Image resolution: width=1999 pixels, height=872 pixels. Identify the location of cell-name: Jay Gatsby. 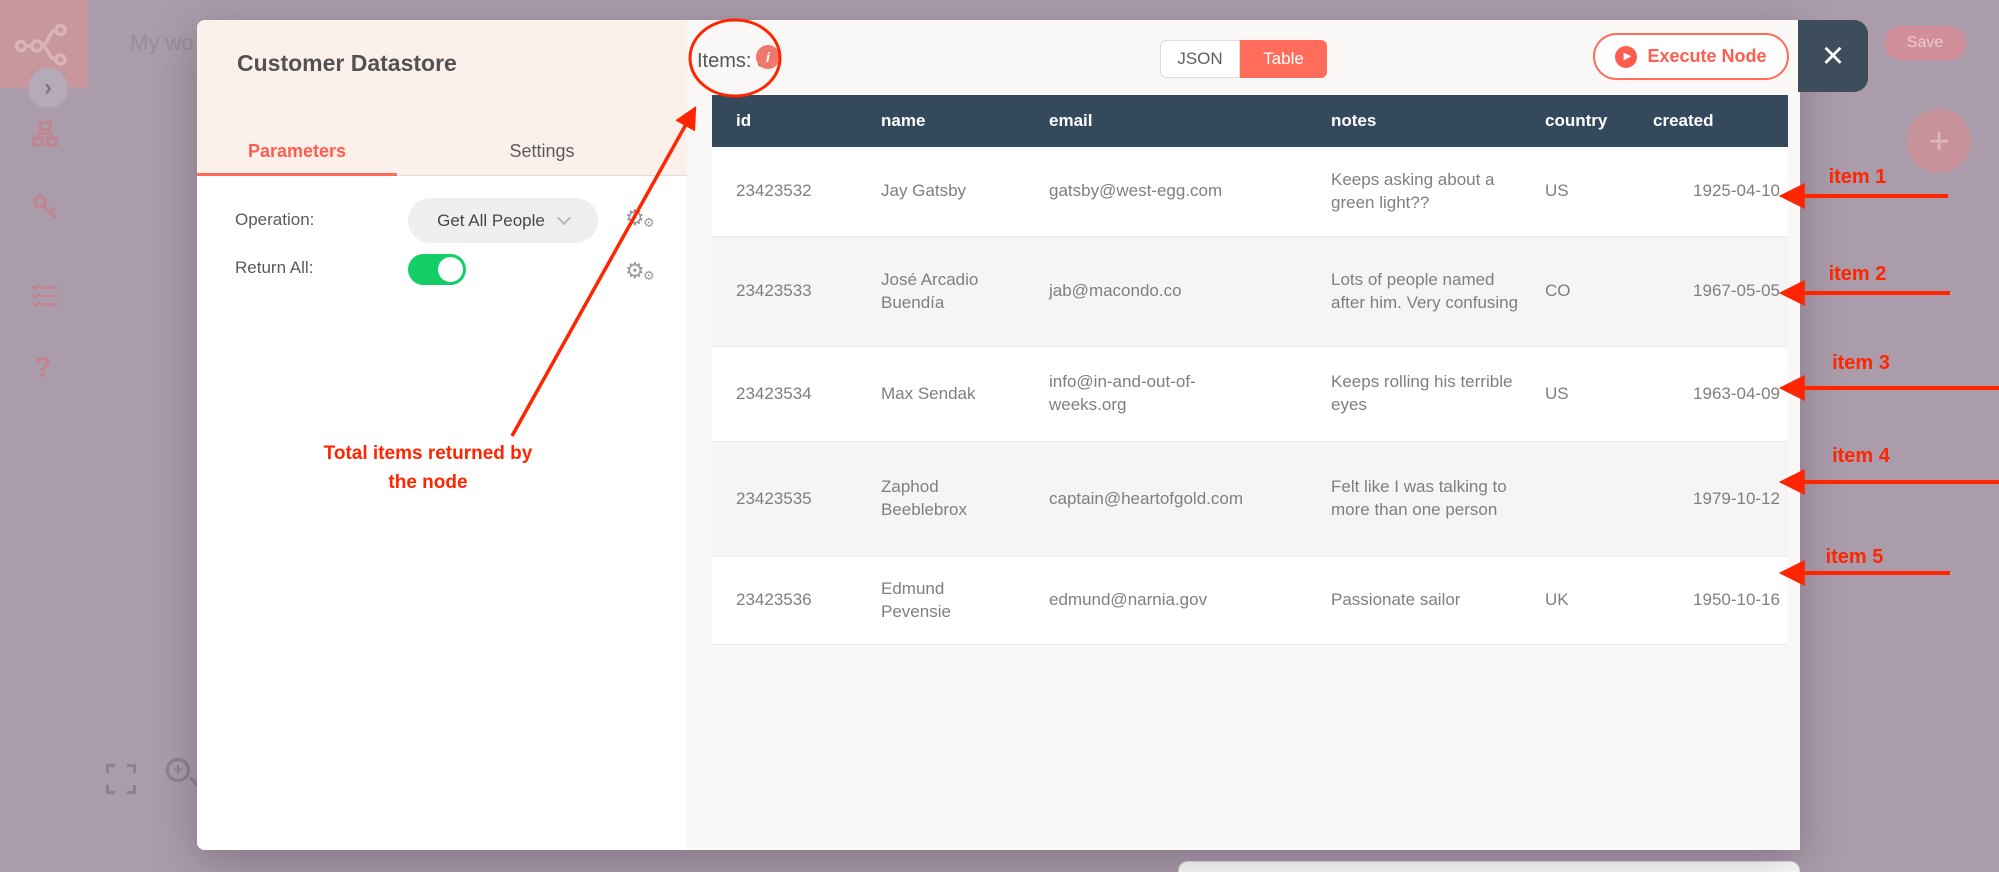
(924, 191).